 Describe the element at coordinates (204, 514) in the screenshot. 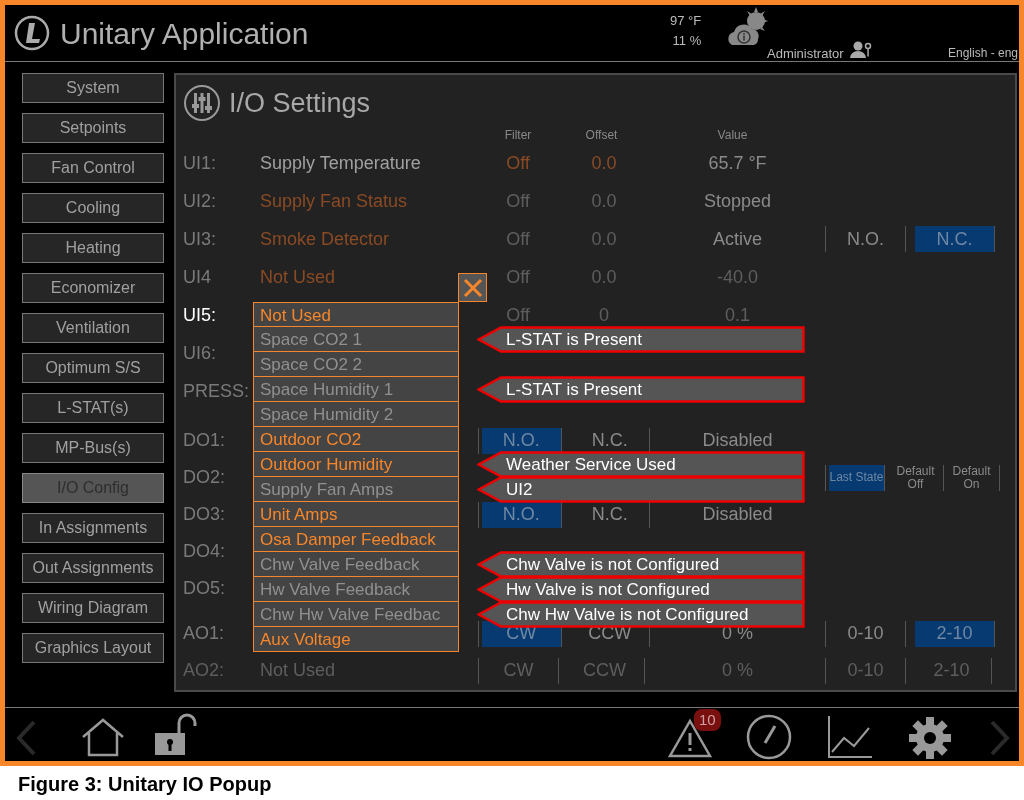

I see `channel-label: DO3:` at that location.